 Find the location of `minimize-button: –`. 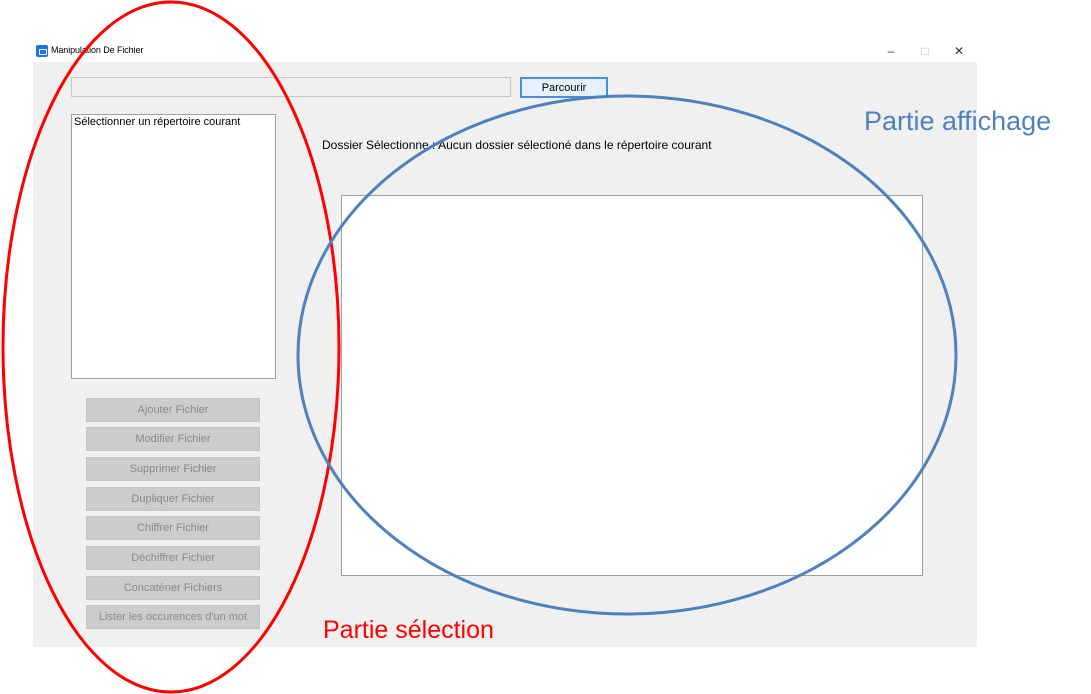

minimize-button: – is located at coordinates (891, 51).